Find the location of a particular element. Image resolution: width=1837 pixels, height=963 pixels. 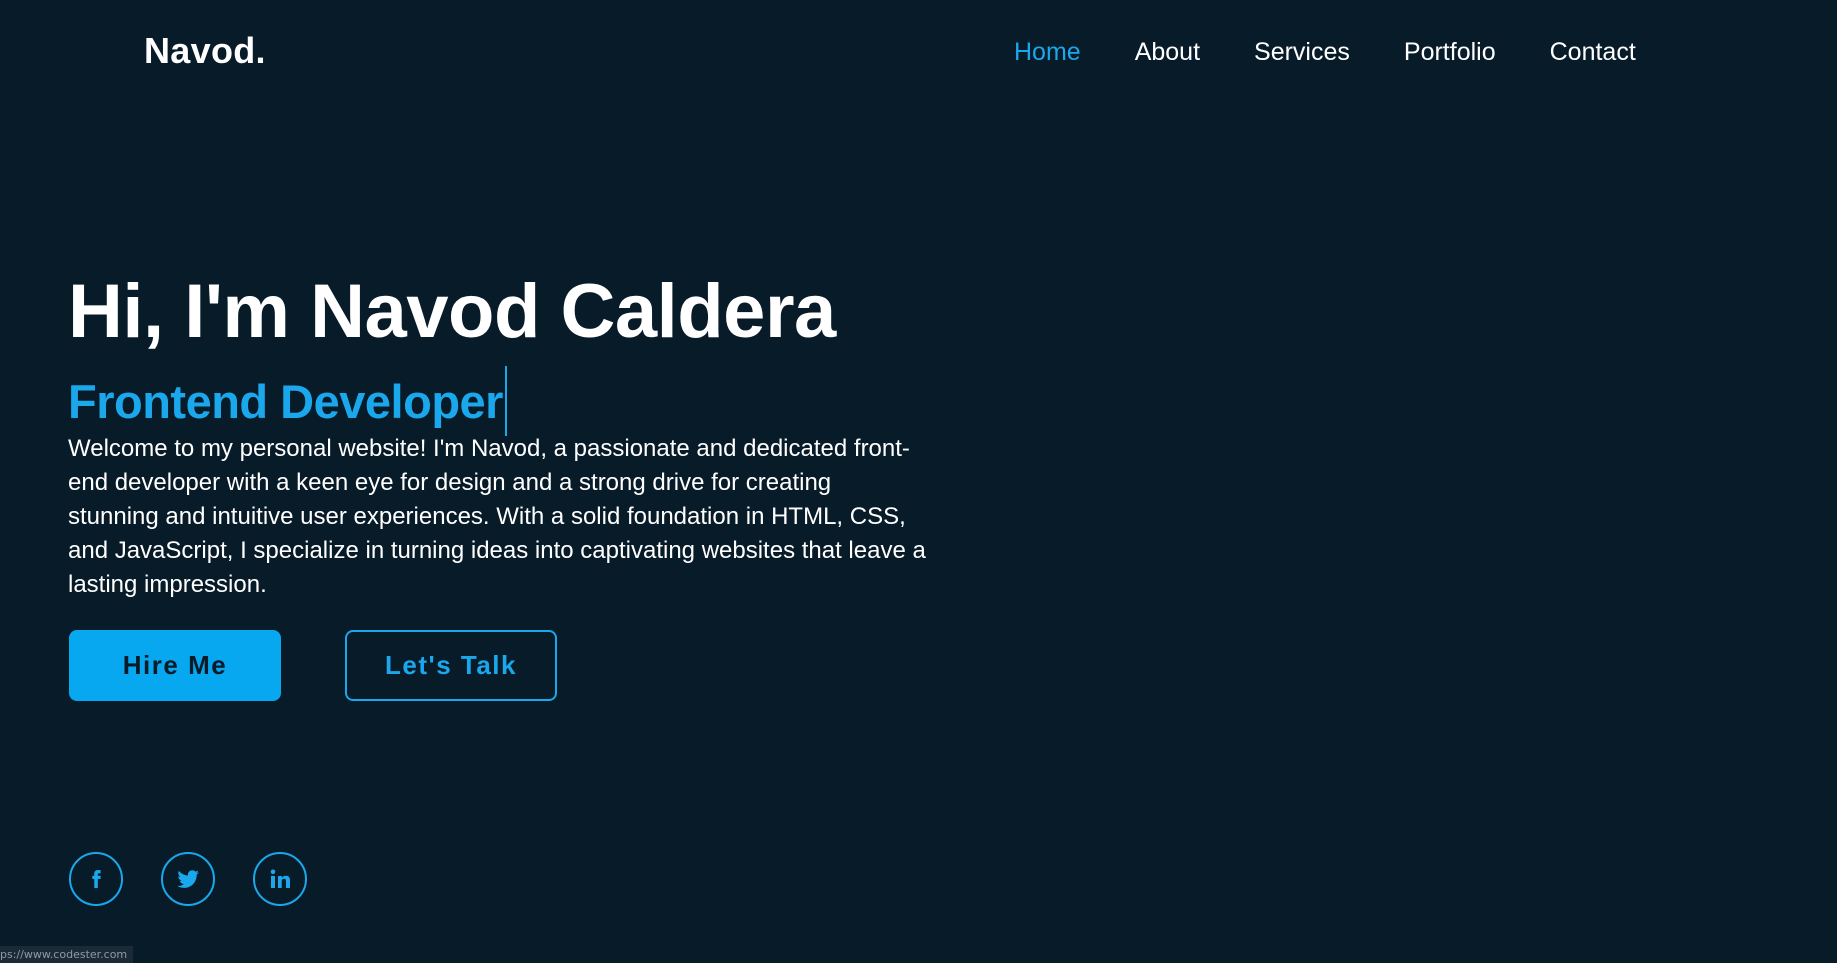

hire-me-button: Hire Me is located at coordinates (175, 665).